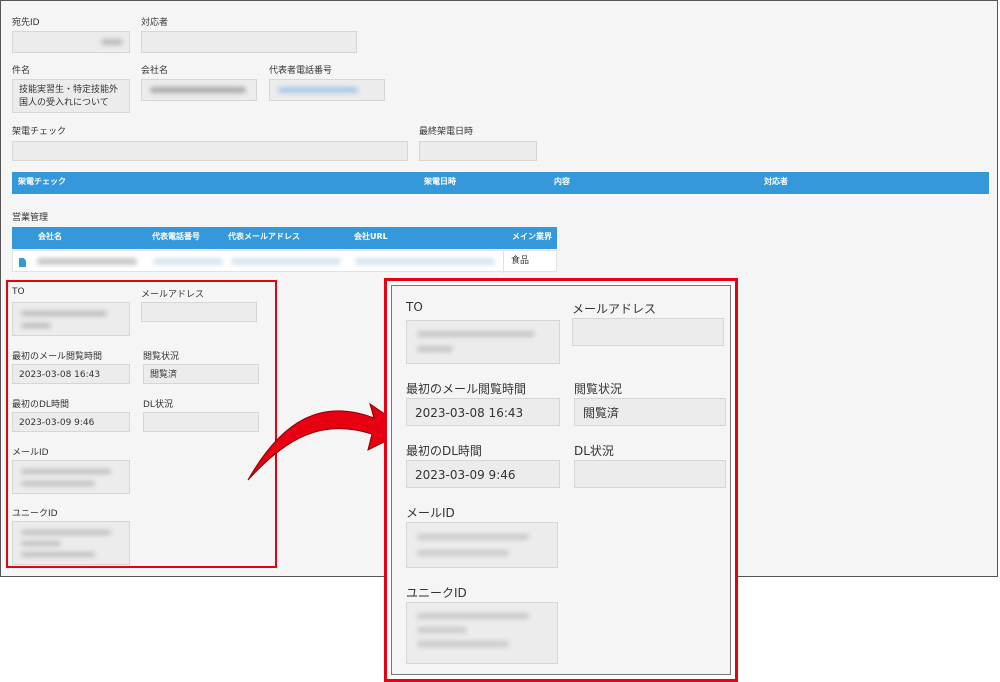 The width and height of the screenshot is (1000, 682). Describe the element at coordinates (482, 545) in the screenshot. I see `zoom-mail-id-field` at that location.